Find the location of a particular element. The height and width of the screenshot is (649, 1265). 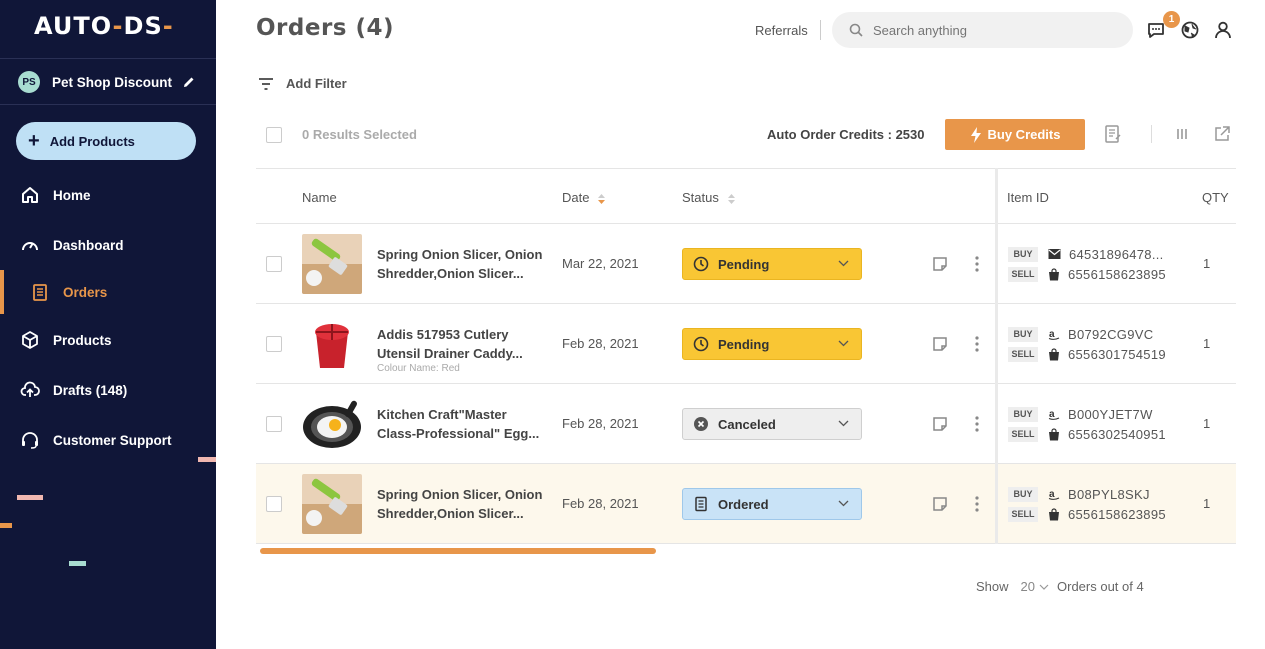

buy-item-id: B0792CG9VC is located at coordinates (1110, 334).